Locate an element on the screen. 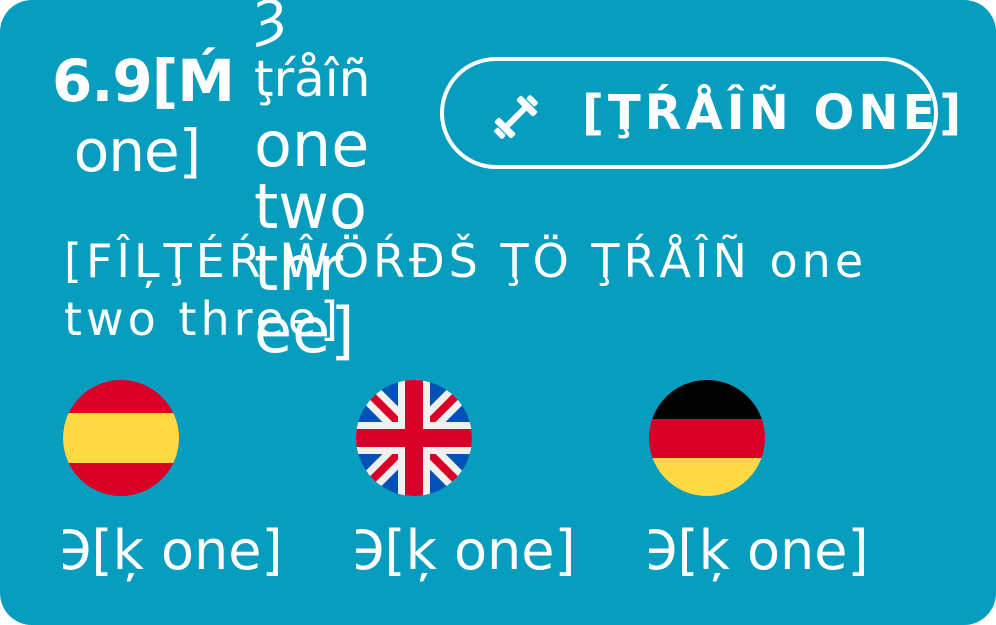 This screenshot has height=625, width=996. language-label-spanish: Ə[ķ one] is located at coordinates (173, 551).